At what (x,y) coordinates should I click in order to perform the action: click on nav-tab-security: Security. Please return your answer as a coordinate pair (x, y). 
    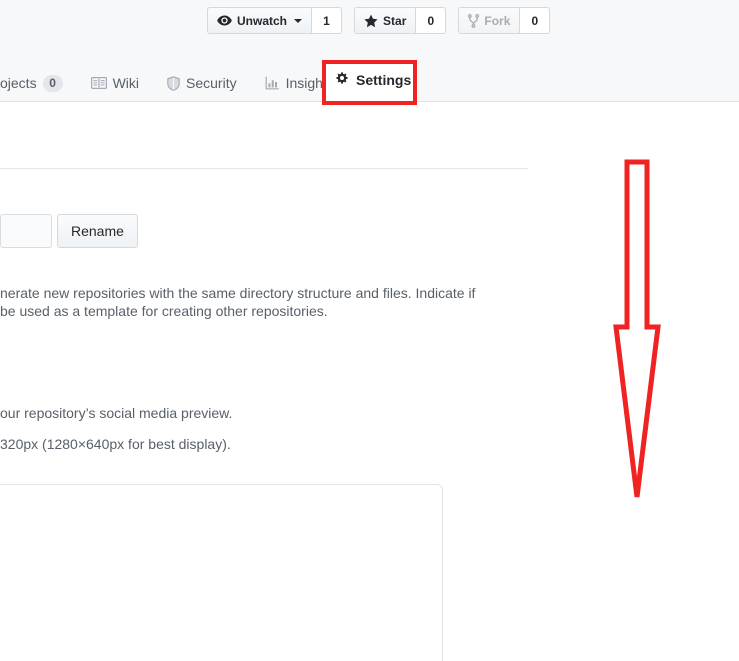
    Looking at the image, I should click on (202, 83).